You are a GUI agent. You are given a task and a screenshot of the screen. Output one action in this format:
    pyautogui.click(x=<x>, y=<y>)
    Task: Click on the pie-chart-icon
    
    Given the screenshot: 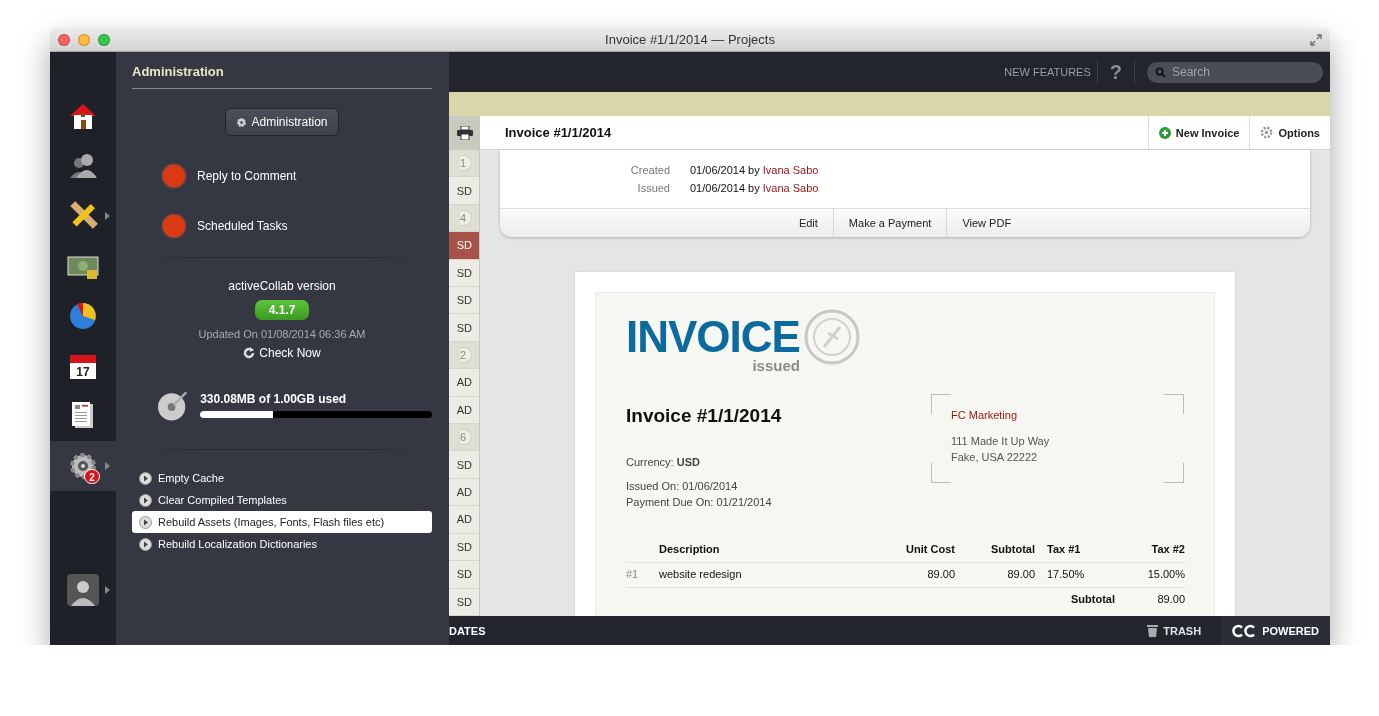 What is the action you would take?
    pyautogui.click(x=83, y=316)
    